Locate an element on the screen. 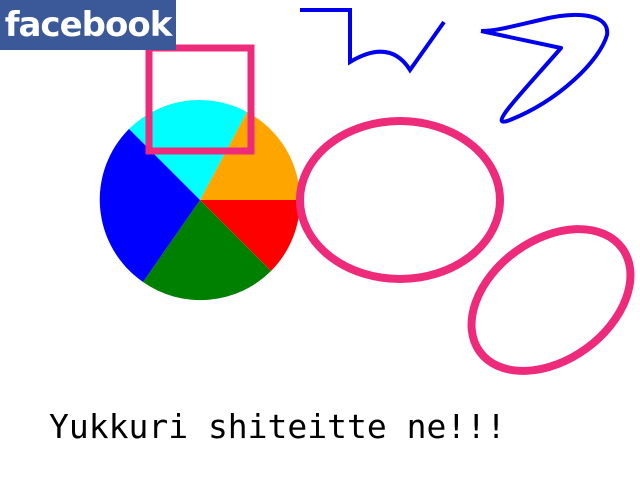  ellipse-outline is located at coordinates (400, 200).